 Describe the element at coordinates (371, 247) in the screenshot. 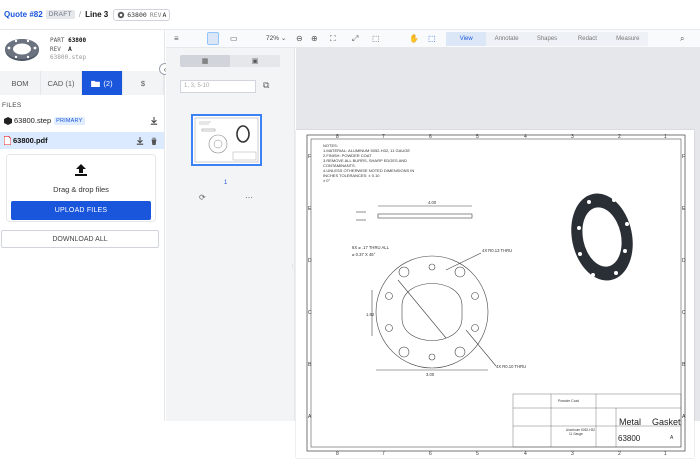

I see `hole-callout: 6X ⌀ .17 THRU ALL` at that location.